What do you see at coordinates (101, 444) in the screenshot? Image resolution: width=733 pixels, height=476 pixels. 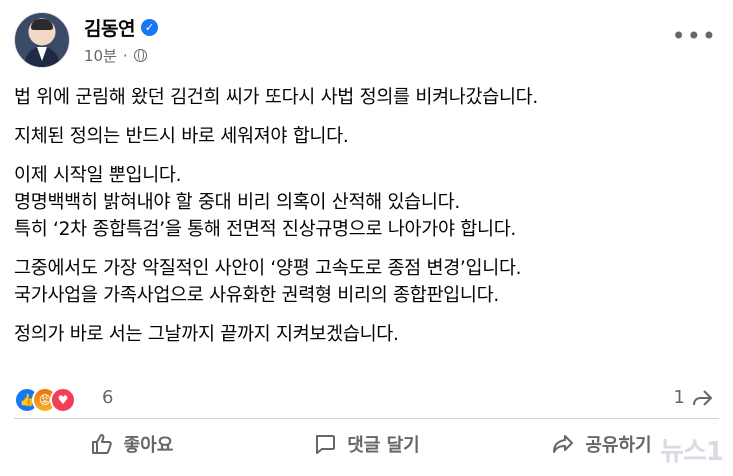 I see `thumbs-up-icon` at bounding box center [101, 444].